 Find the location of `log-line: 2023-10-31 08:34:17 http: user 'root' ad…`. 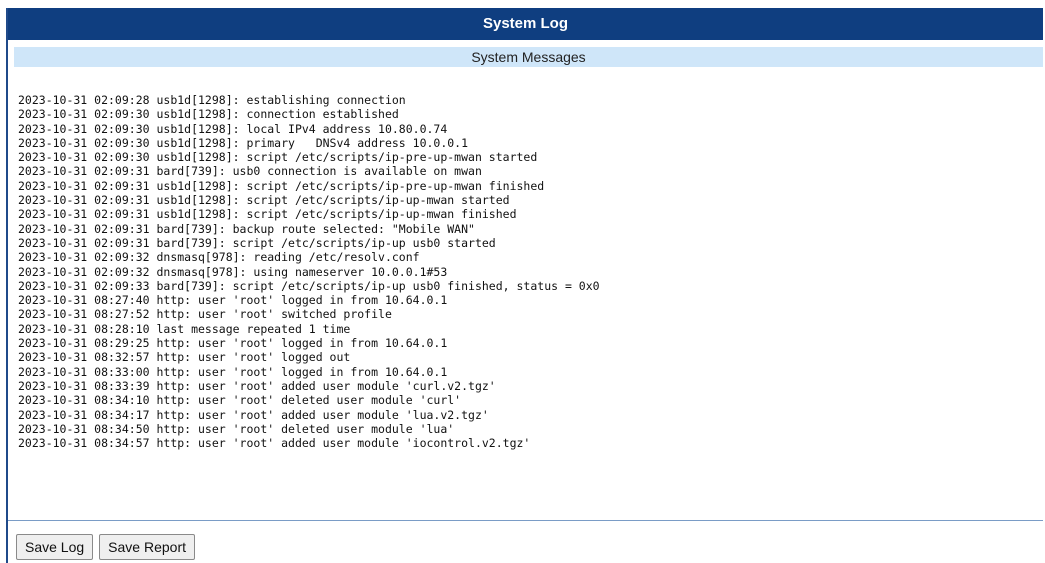

log-line: 2023-10-31 08:34:17 http: user 'root' ad… is located at coordinates (253, 414).